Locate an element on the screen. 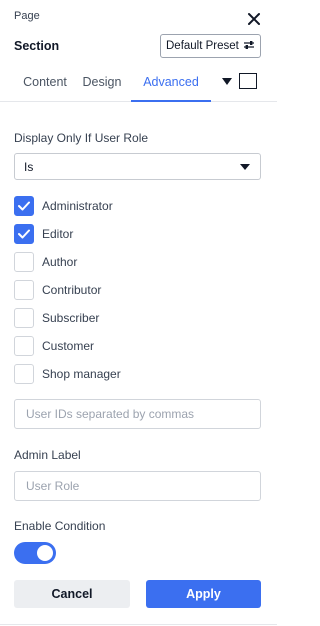  role-item-administrator: Administrator is located at coordinates (139, 206).